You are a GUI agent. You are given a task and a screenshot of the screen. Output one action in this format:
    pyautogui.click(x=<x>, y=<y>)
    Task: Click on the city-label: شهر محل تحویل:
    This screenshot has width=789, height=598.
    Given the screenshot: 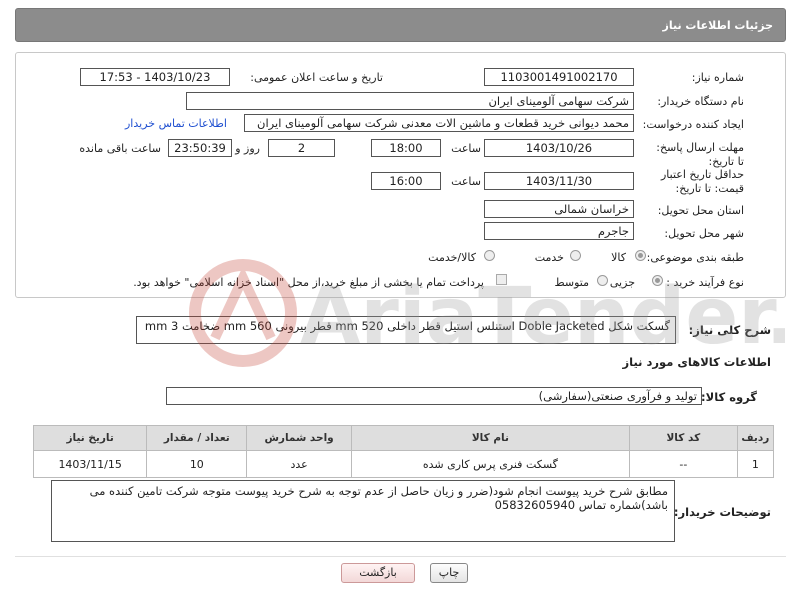 What is the action you would take?
    pyautogui.click(x=704, y=233)
    